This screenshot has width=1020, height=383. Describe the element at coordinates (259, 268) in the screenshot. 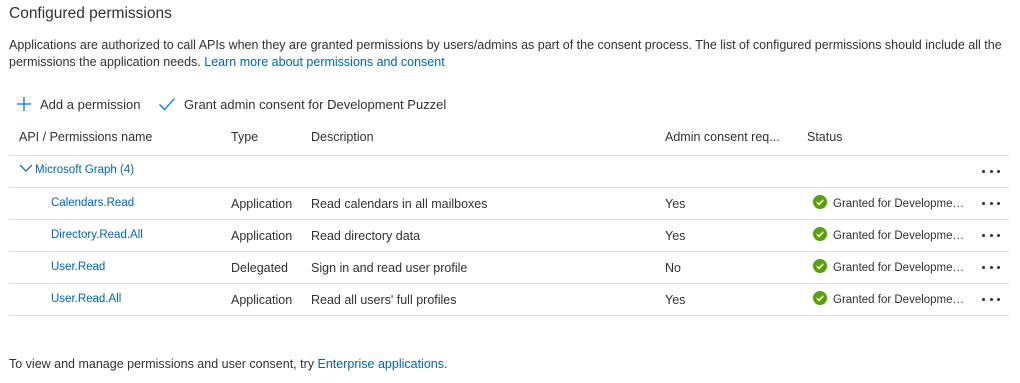

I see `permission-type: Delegated` at that location.